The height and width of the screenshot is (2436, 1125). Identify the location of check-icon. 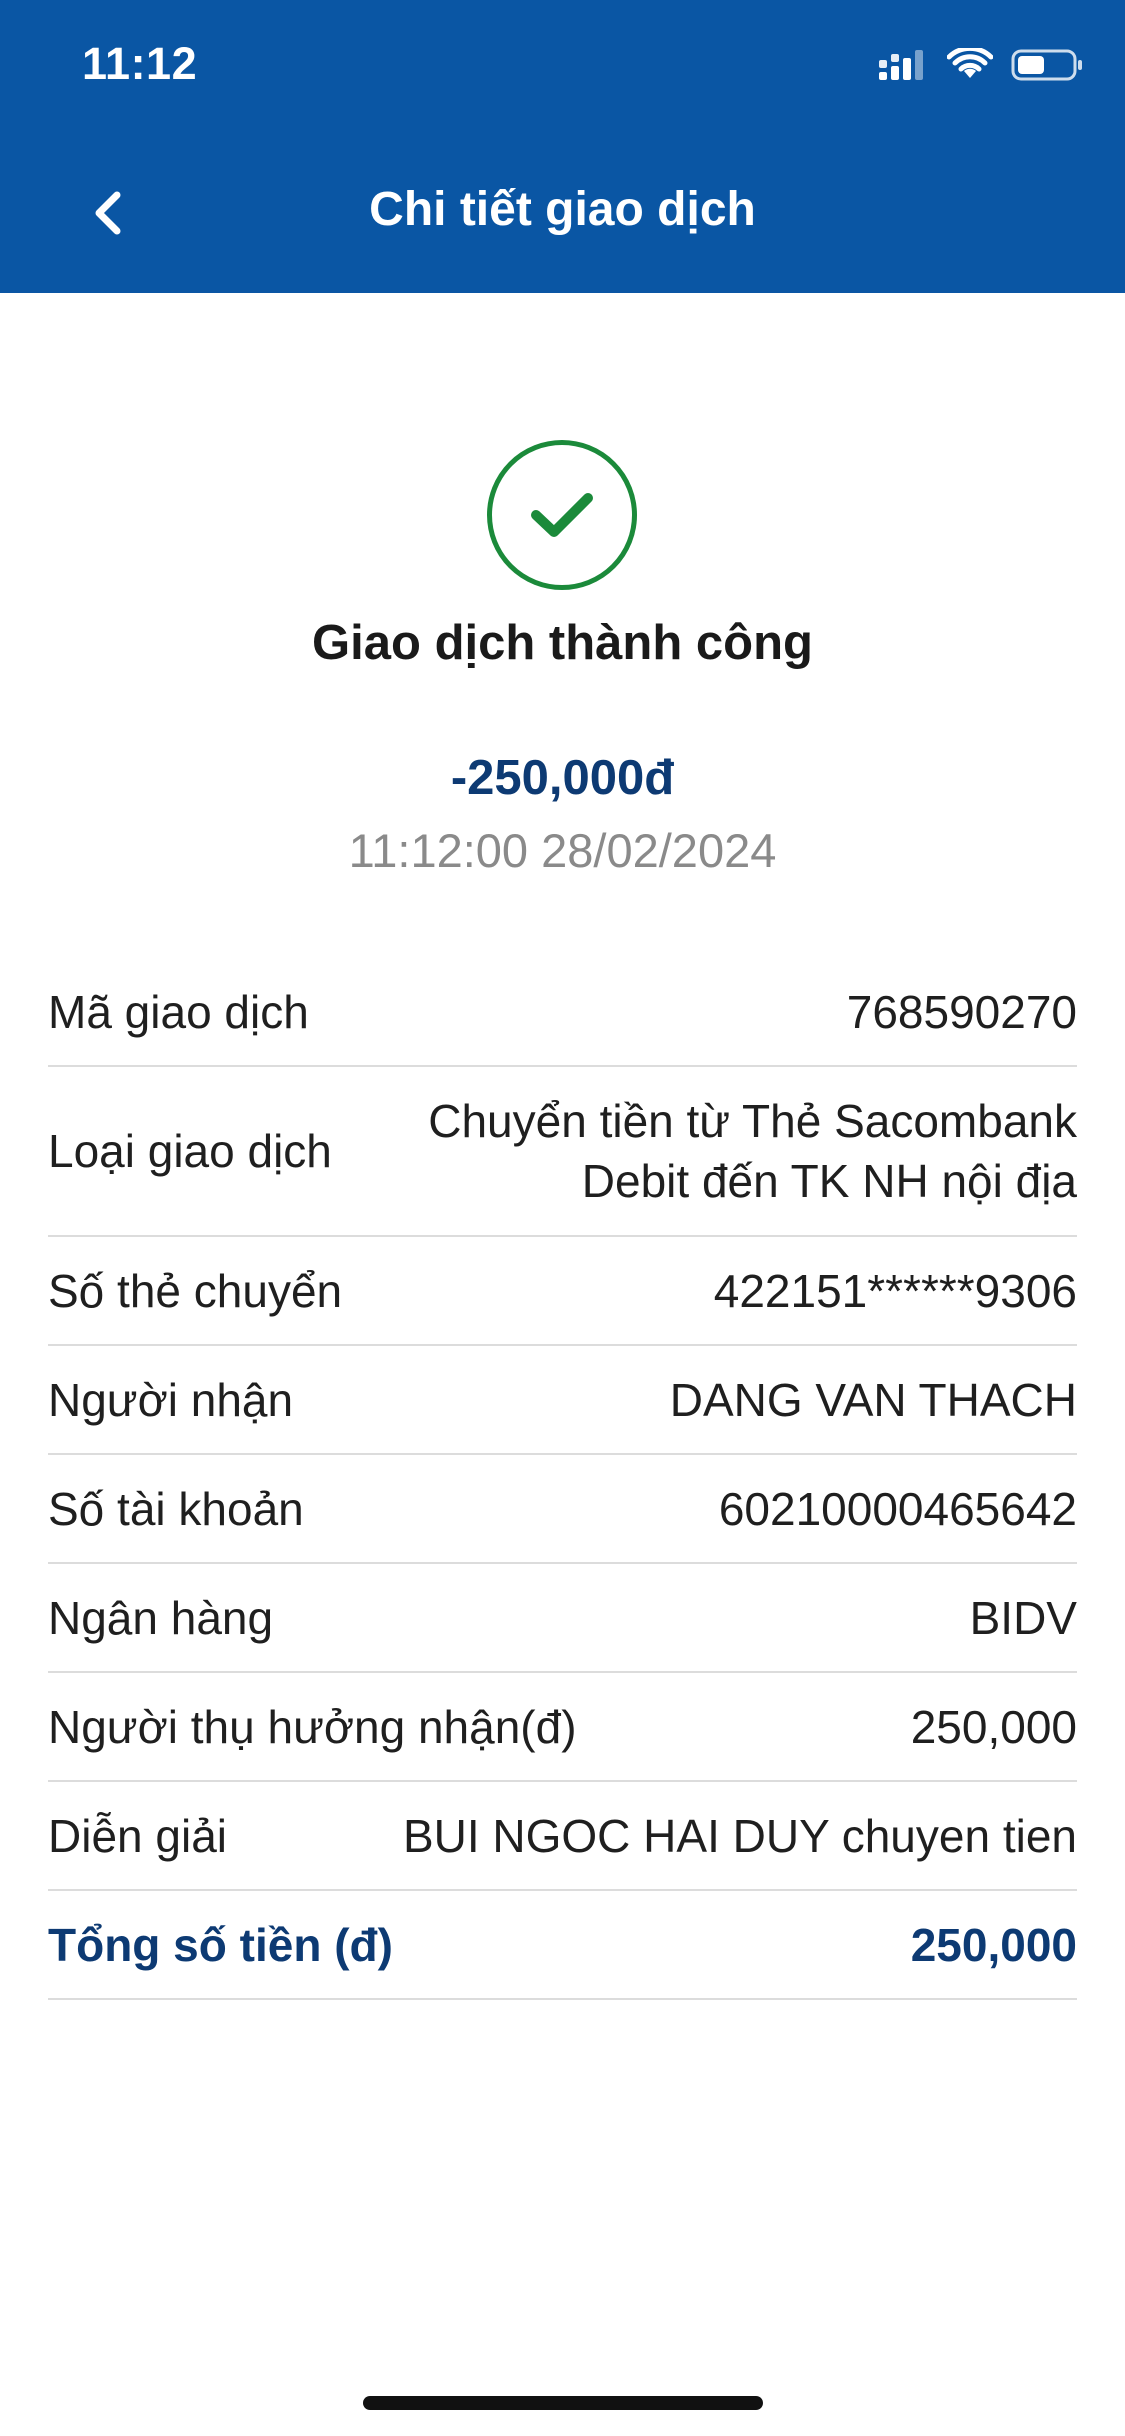
(562, 515).